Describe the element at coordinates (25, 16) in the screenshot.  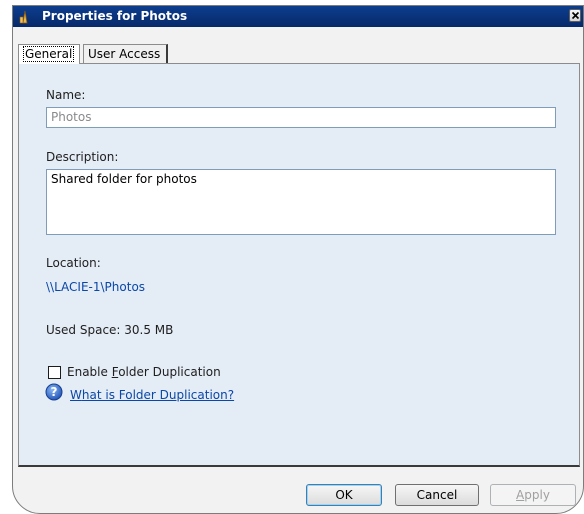
I see `folder-share-icon` at that location.